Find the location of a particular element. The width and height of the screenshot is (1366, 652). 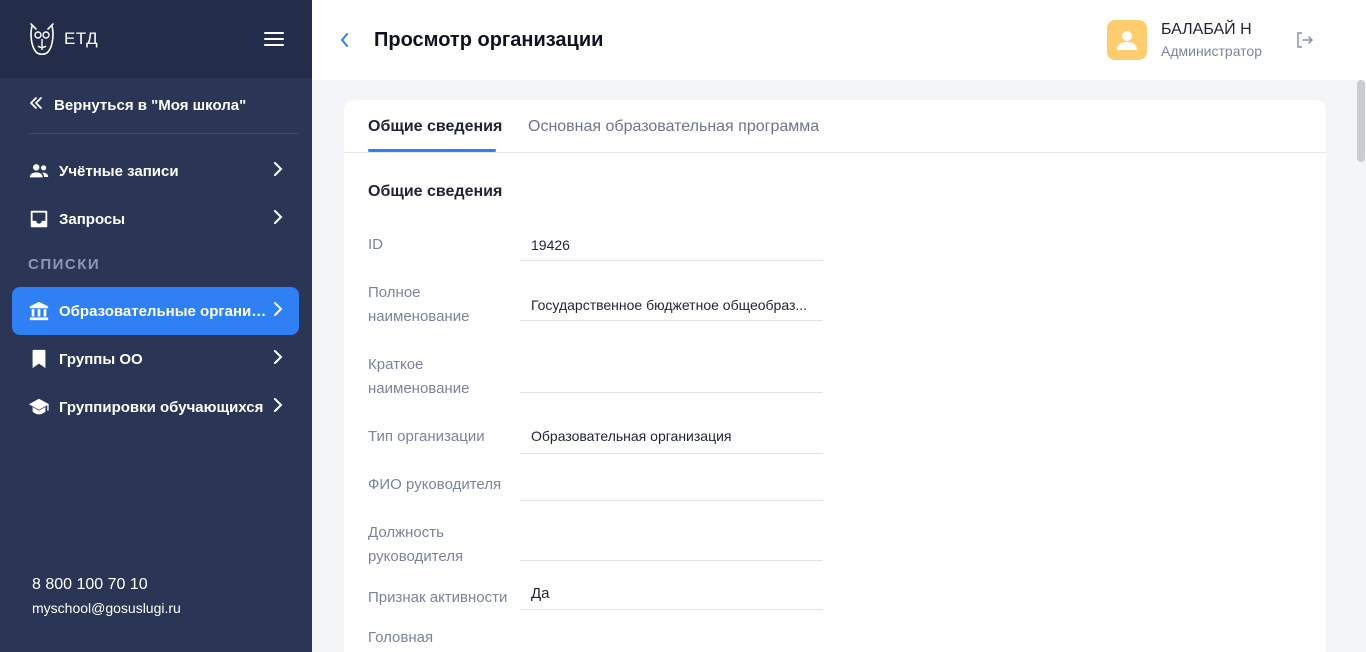

field-label-head-name: ФИО руководителя is located at coordinates (435, 484).